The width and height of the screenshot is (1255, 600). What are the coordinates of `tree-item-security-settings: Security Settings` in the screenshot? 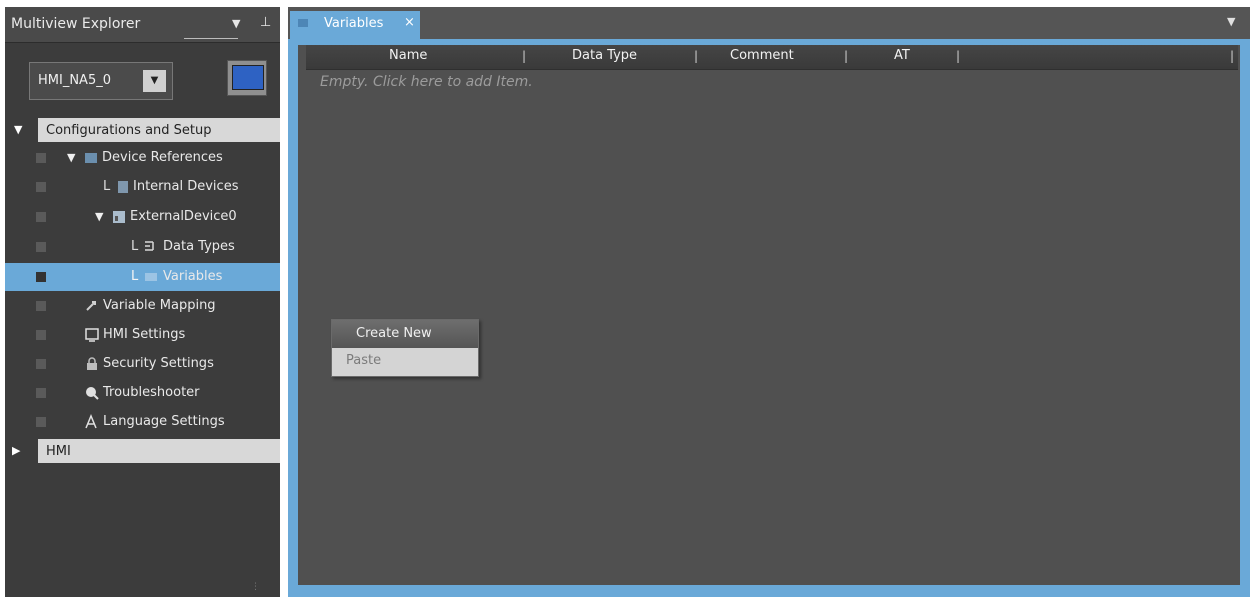 It's located at (142, 364).